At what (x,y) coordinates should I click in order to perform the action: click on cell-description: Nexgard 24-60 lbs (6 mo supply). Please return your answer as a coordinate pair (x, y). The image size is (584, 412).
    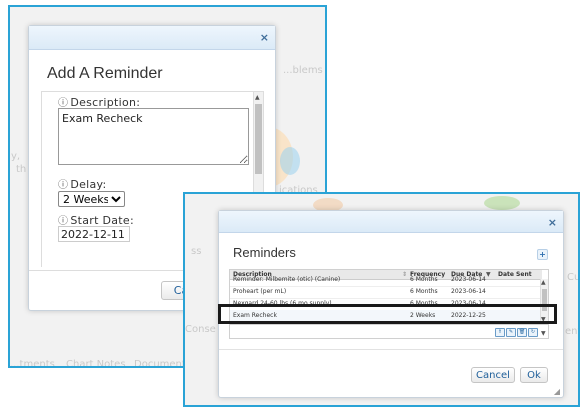
    Looking at the image, I should click on (282, 303).